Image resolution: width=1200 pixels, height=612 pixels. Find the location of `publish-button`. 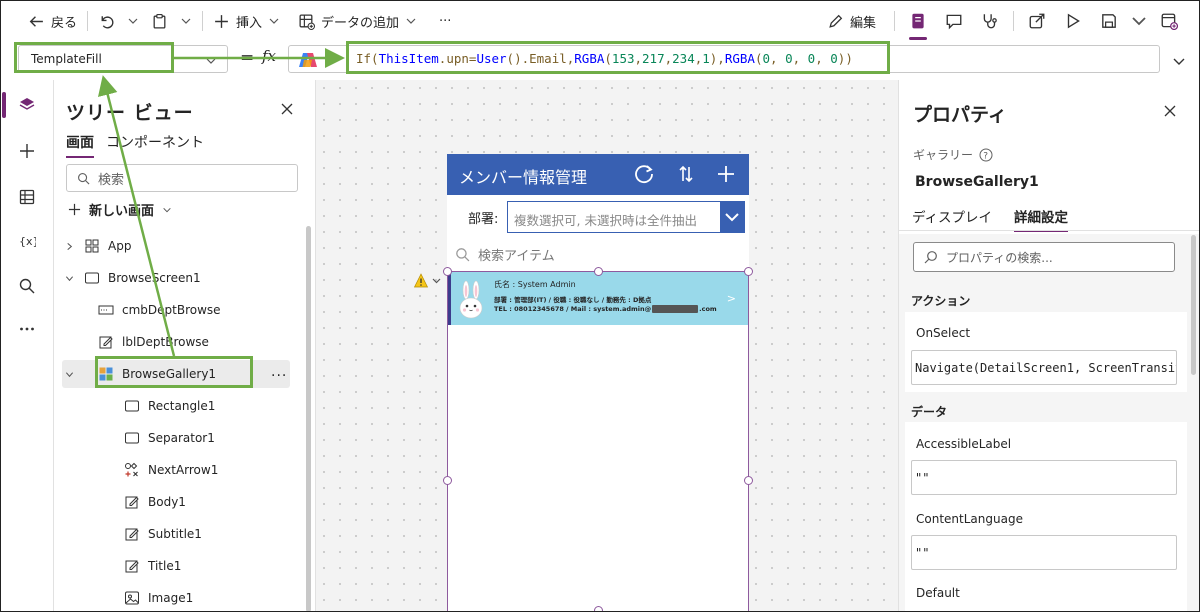

publish-button is located at coordinates (1169, 21).